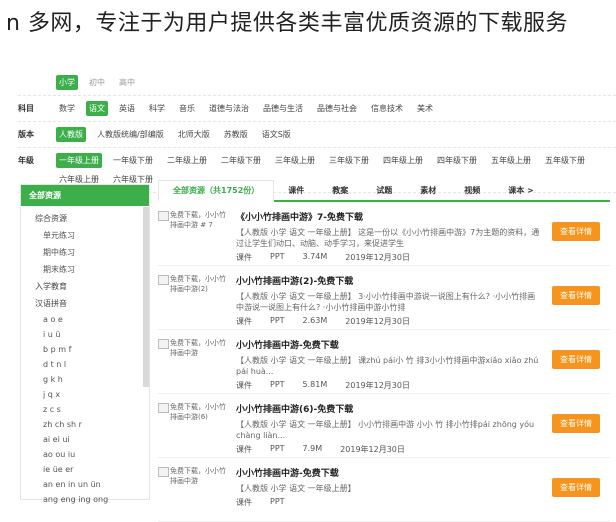  I want to click on resource-tabs: 全部资源（共1752份） 课件 教案 试题 素材 视频 课本 >, so click(384, 191).